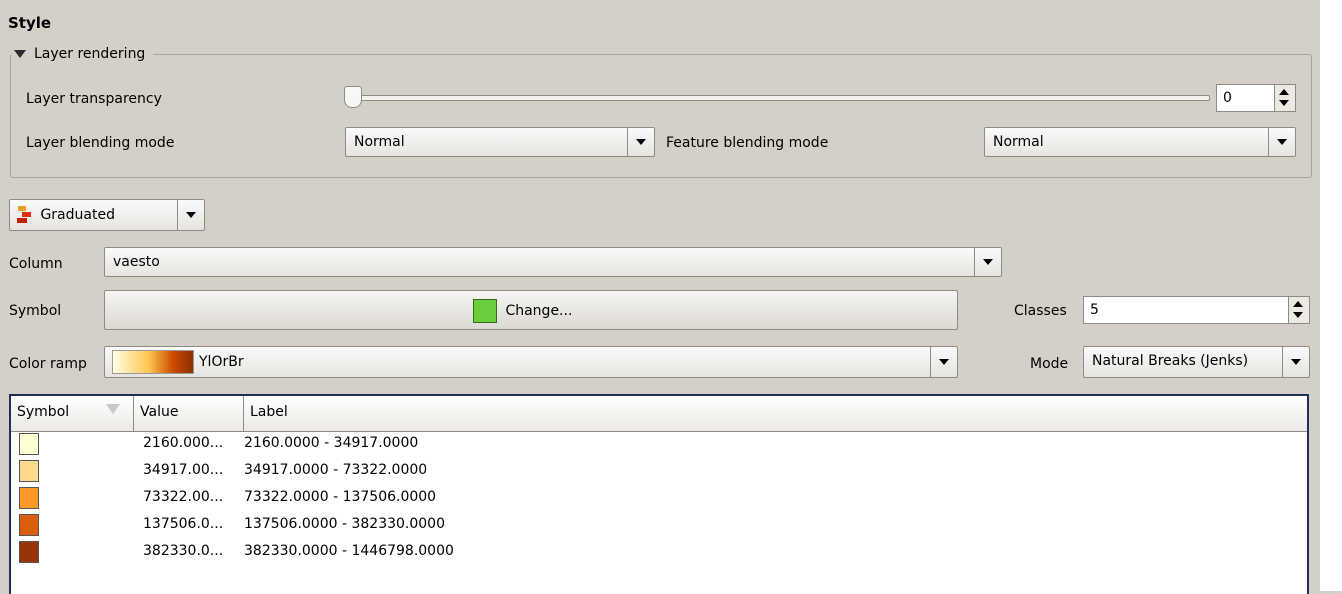 The width and height of the screenshot is (1342, 594). I want to click on class-label: 382330.0000 - 1446798.0000, so click(349, 551).